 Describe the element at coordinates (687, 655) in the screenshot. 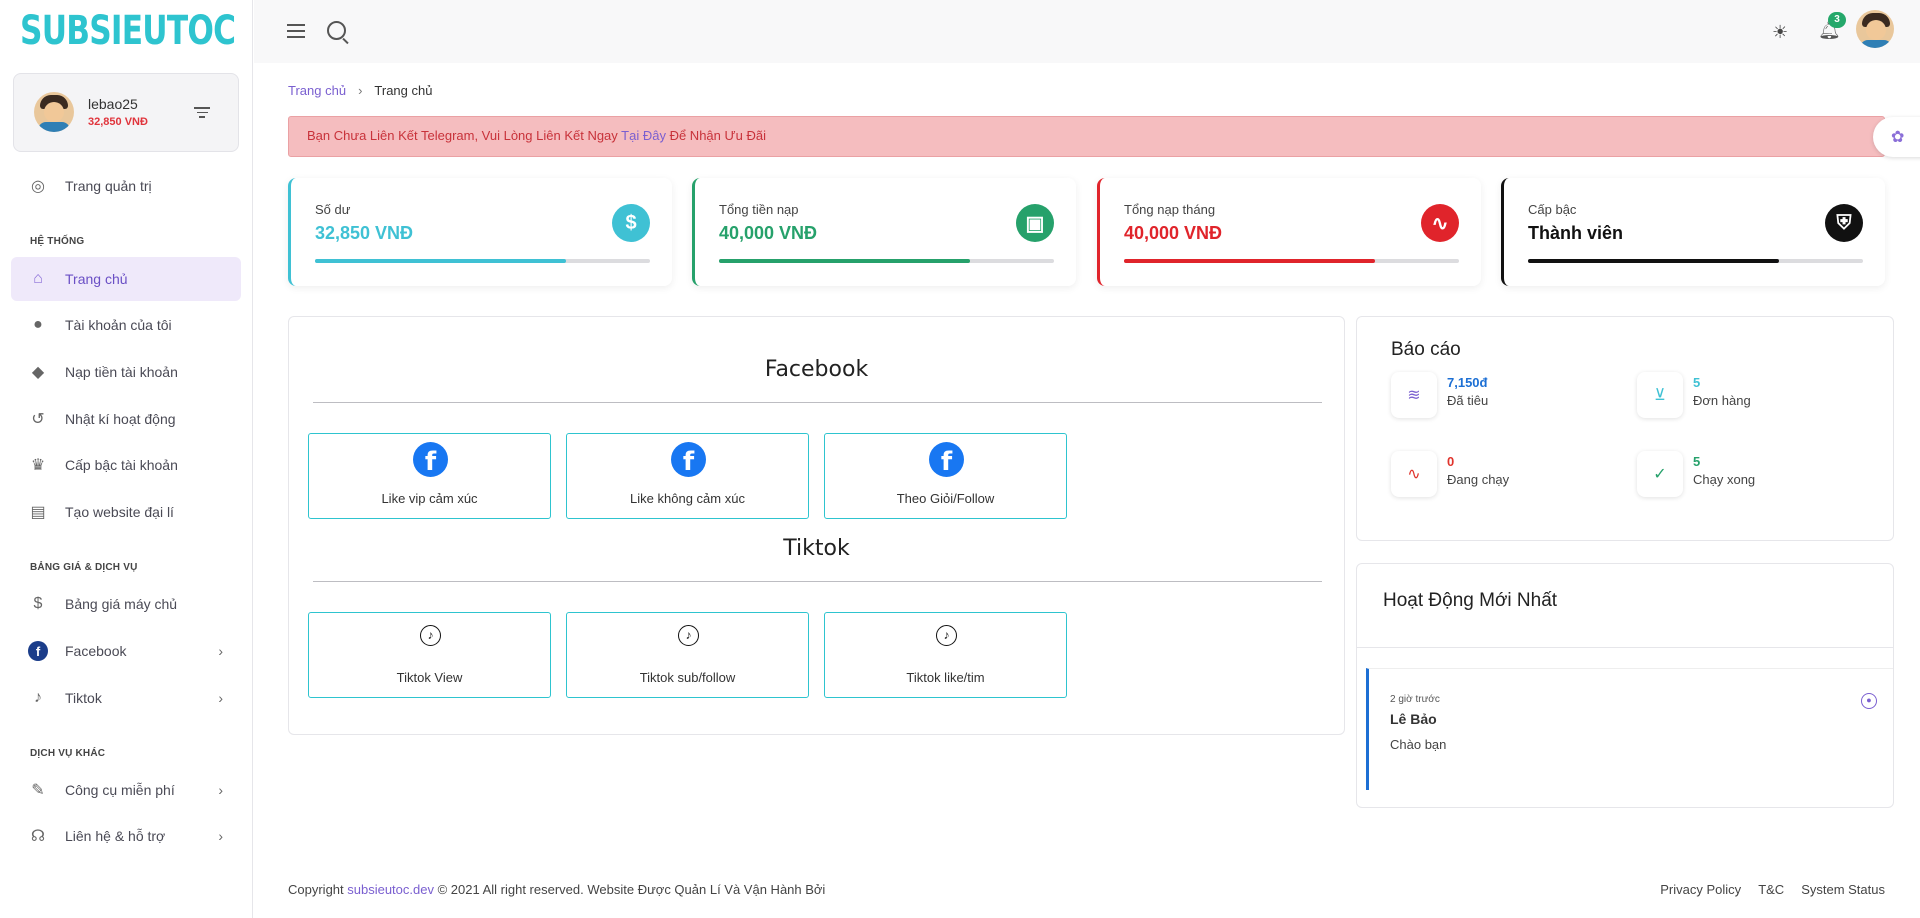

I see `tiktok-follow-button: ♪ Tiktok sub/follow` at that location.